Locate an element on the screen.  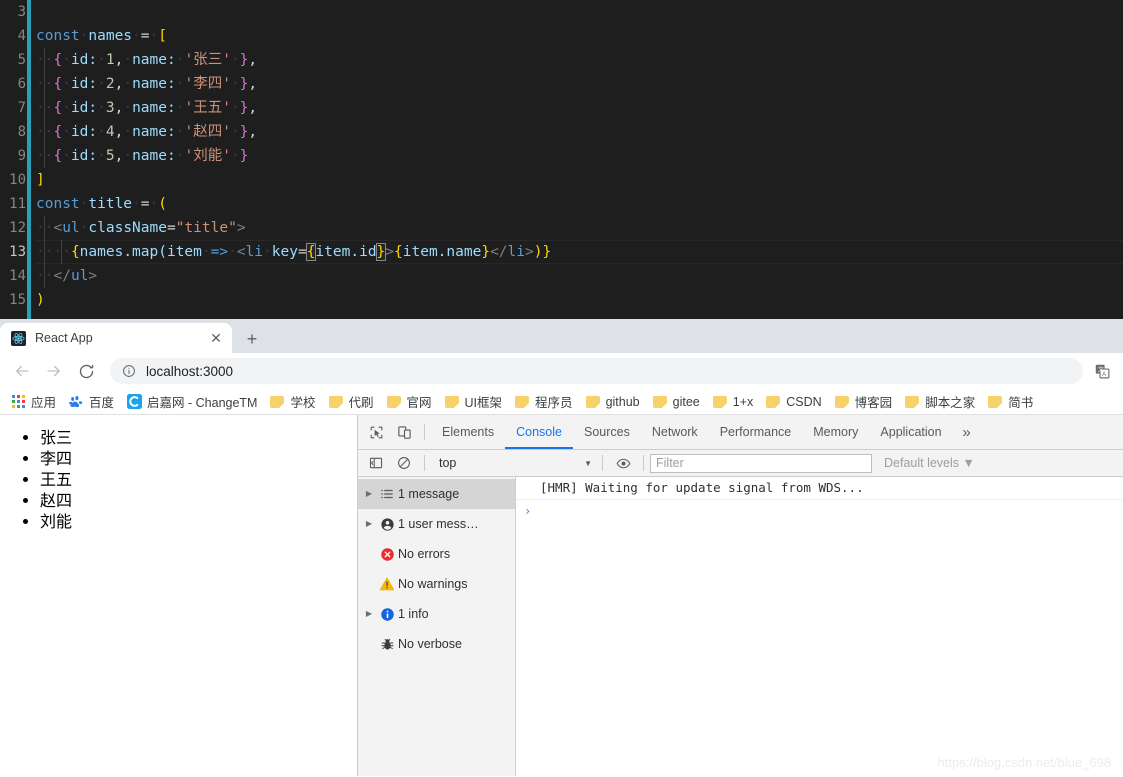
watermark-text: https://blog.csdn.net/blue_698 is located at coordinates (1024, 762).